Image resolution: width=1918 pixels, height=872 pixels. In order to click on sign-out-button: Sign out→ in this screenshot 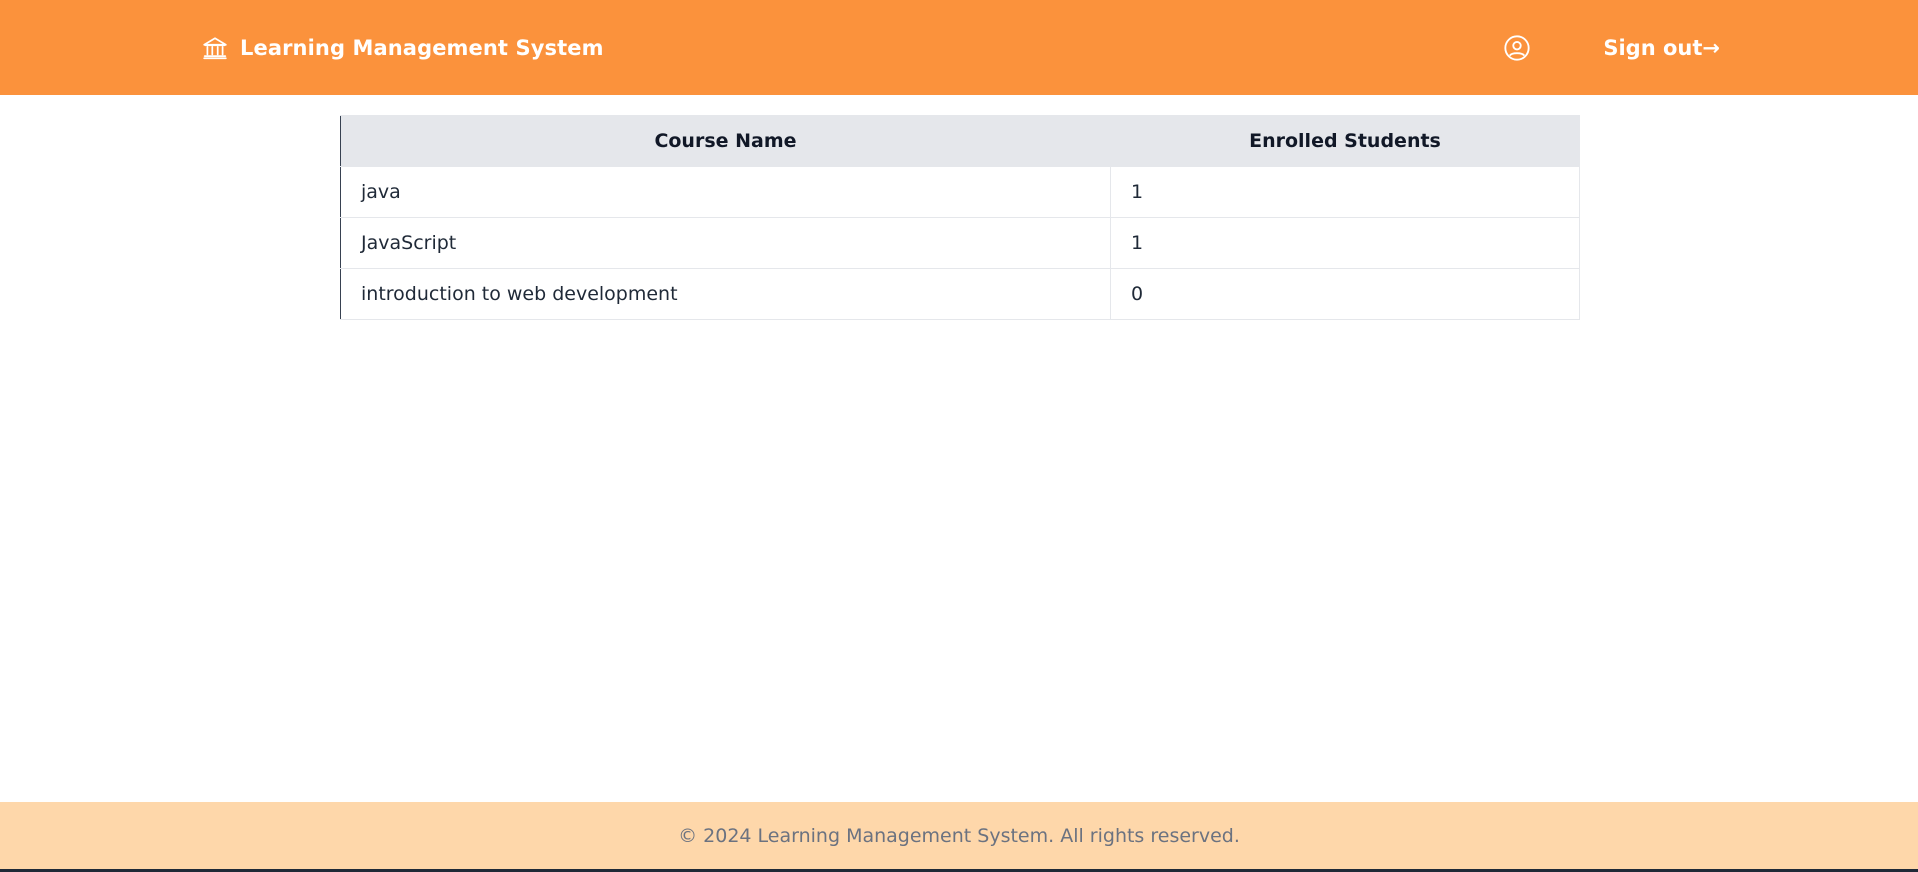, I will do `click(1661, 48)`.